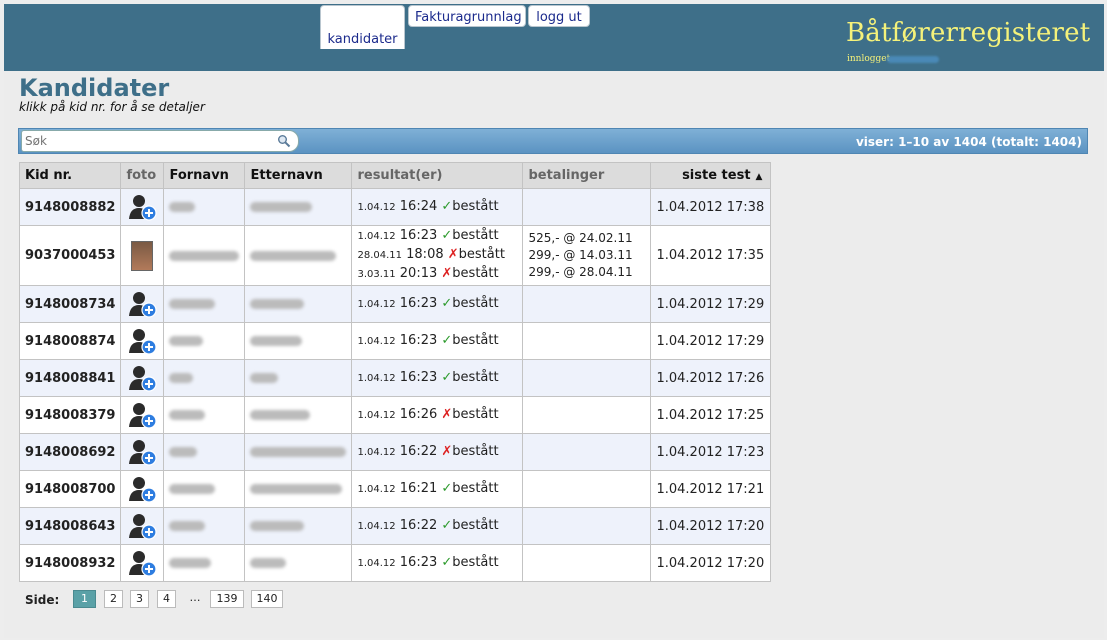  I want to click on last-test-cell: 1.04.2012 17:20, so click(711, 526).